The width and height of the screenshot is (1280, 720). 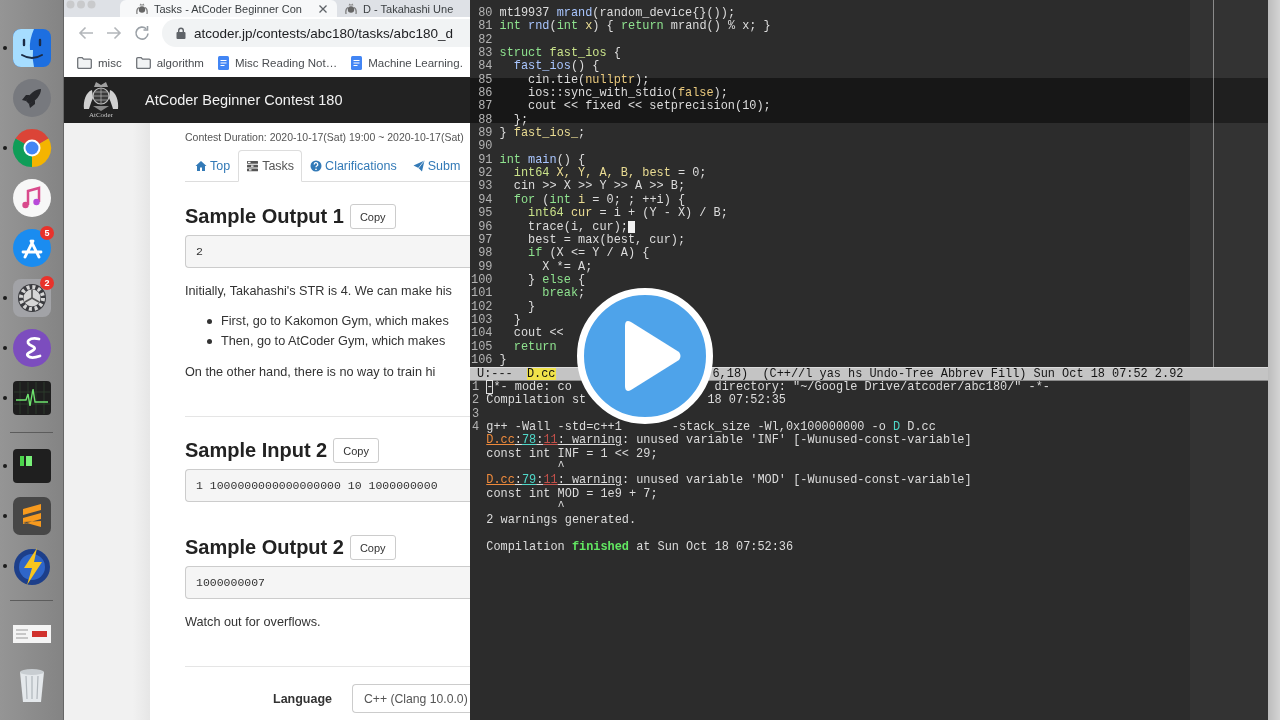 I want to click on sample-block: 2, so click(x=327, y=251).